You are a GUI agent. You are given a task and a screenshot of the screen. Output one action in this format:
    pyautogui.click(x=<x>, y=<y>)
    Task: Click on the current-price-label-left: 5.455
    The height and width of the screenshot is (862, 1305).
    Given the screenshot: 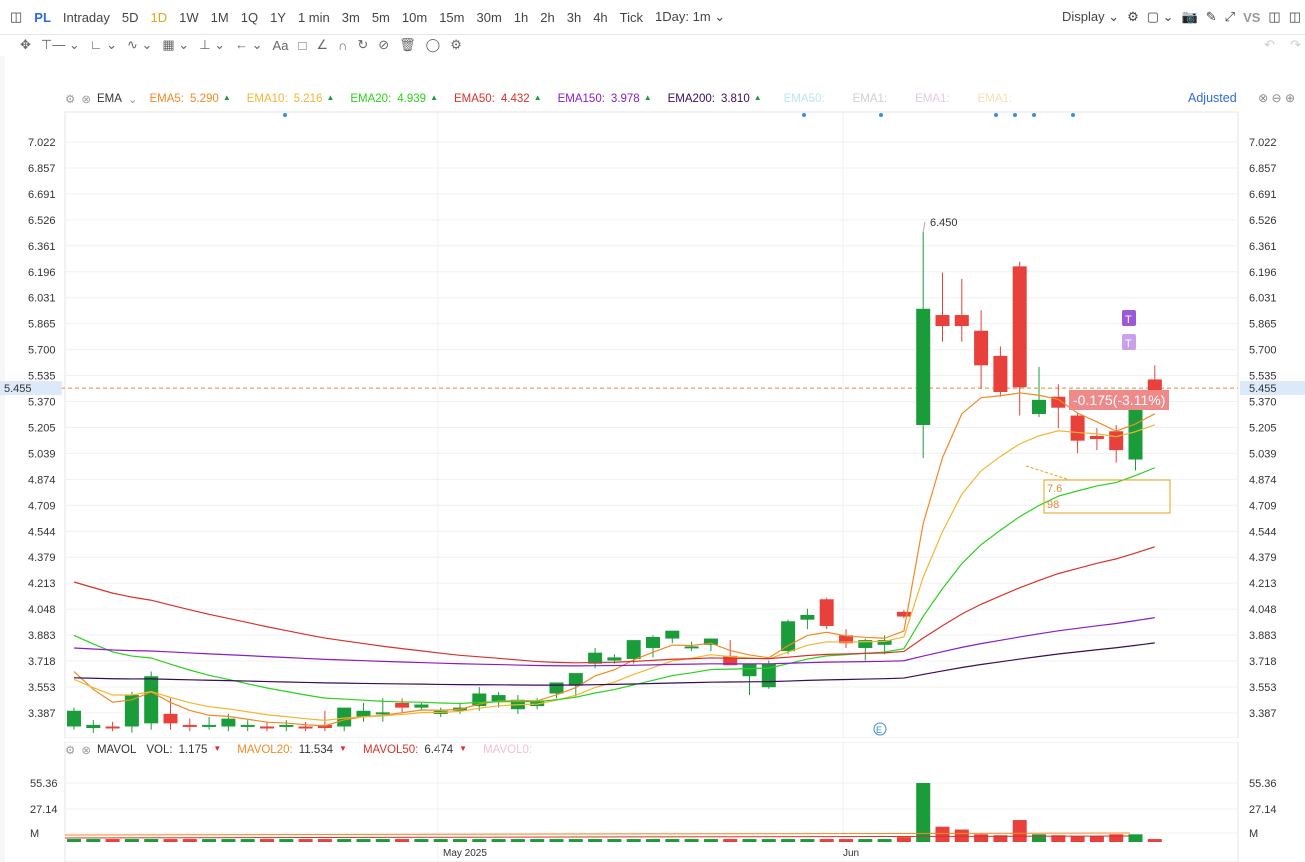 What is the action you would take?
    pyautogui.click(x=18, y=389)
    